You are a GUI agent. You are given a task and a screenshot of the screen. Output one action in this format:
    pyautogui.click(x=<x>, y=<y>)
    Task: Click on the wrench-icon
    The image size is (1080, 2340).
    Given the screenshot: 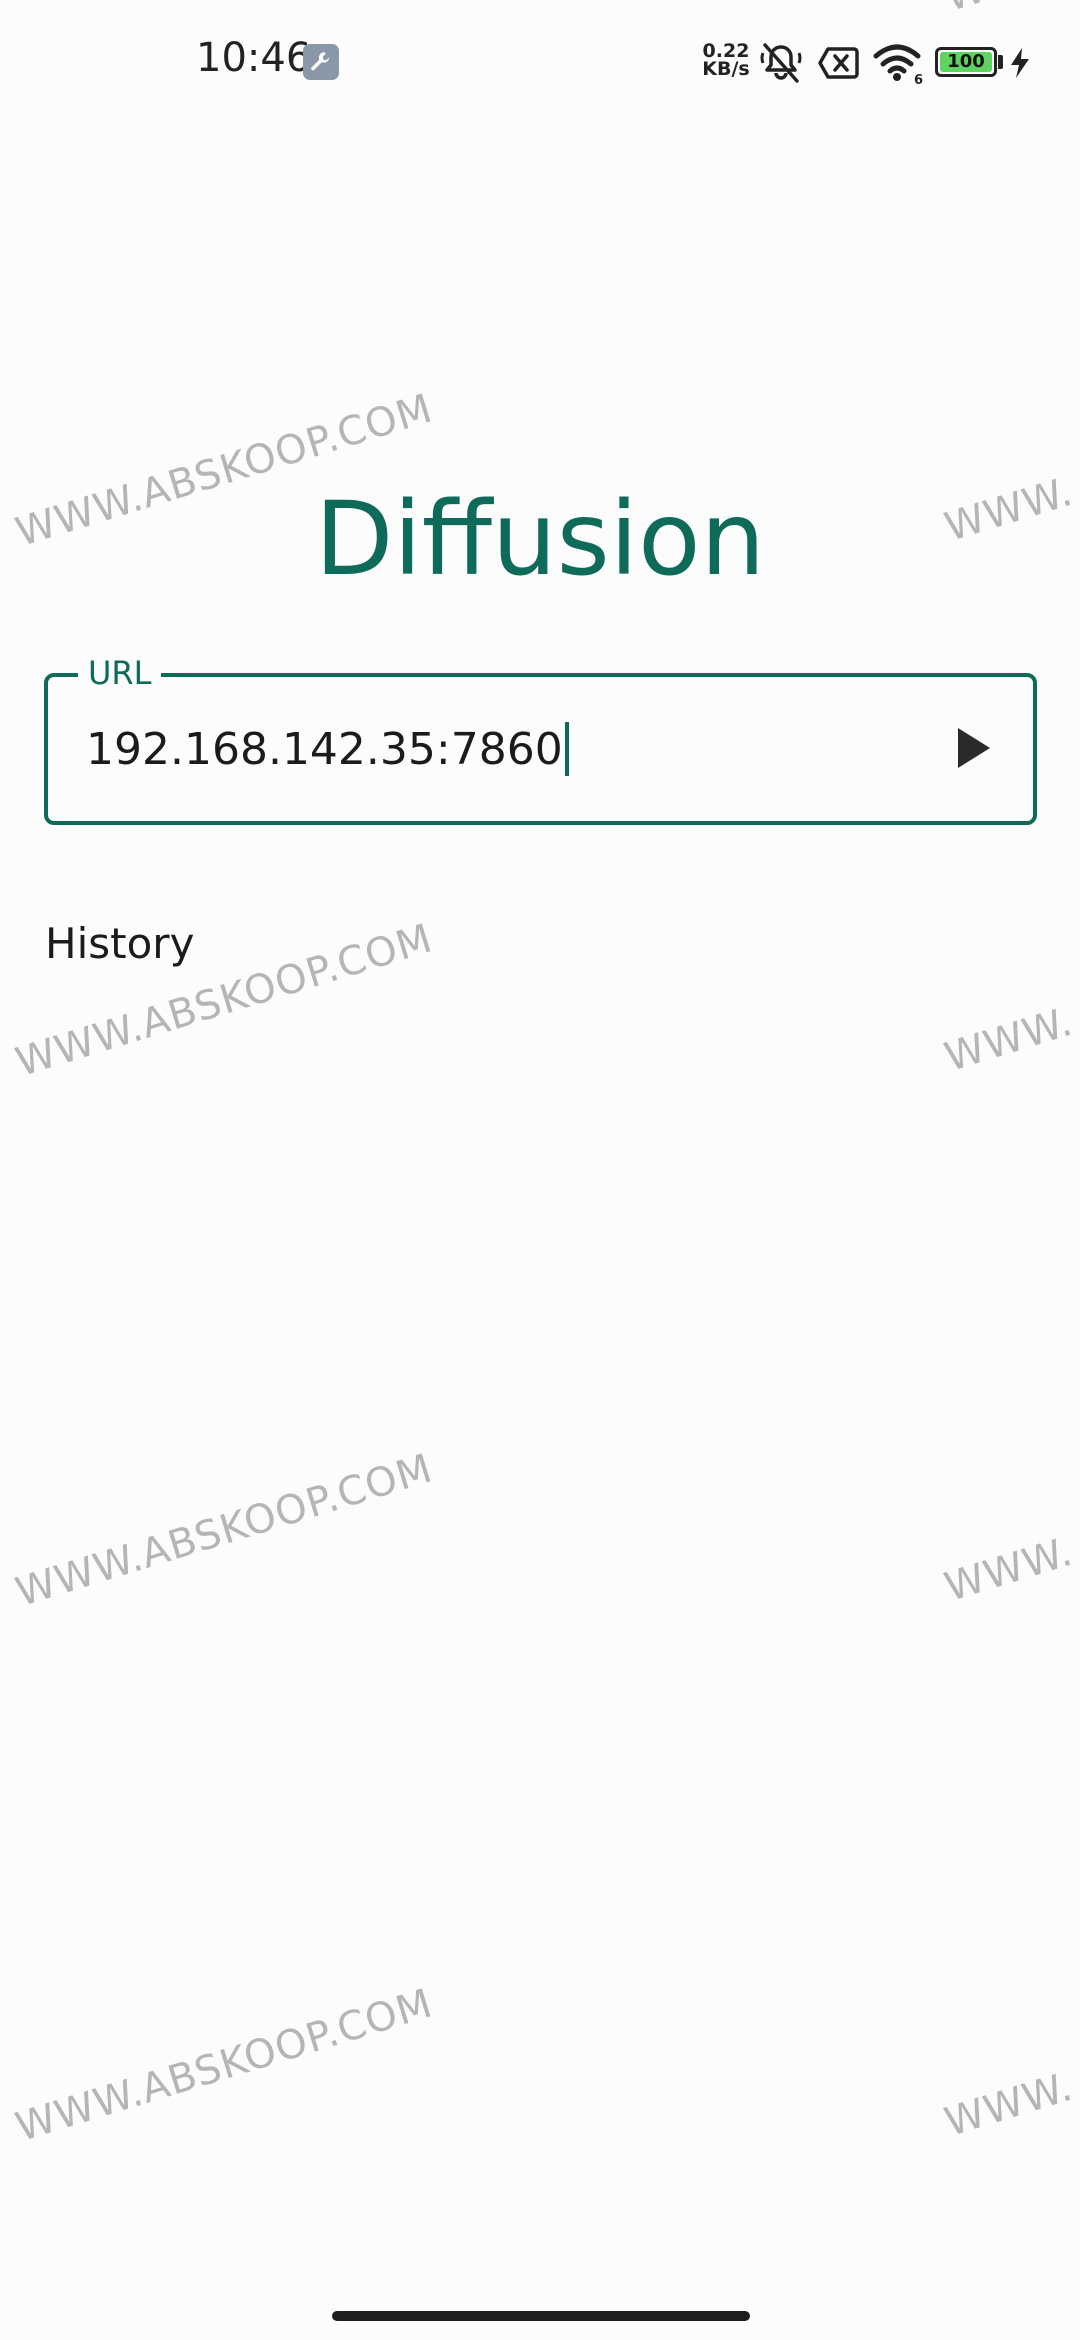 What is the action you would take?
    pyautogui.click(x=321, y=62)
    